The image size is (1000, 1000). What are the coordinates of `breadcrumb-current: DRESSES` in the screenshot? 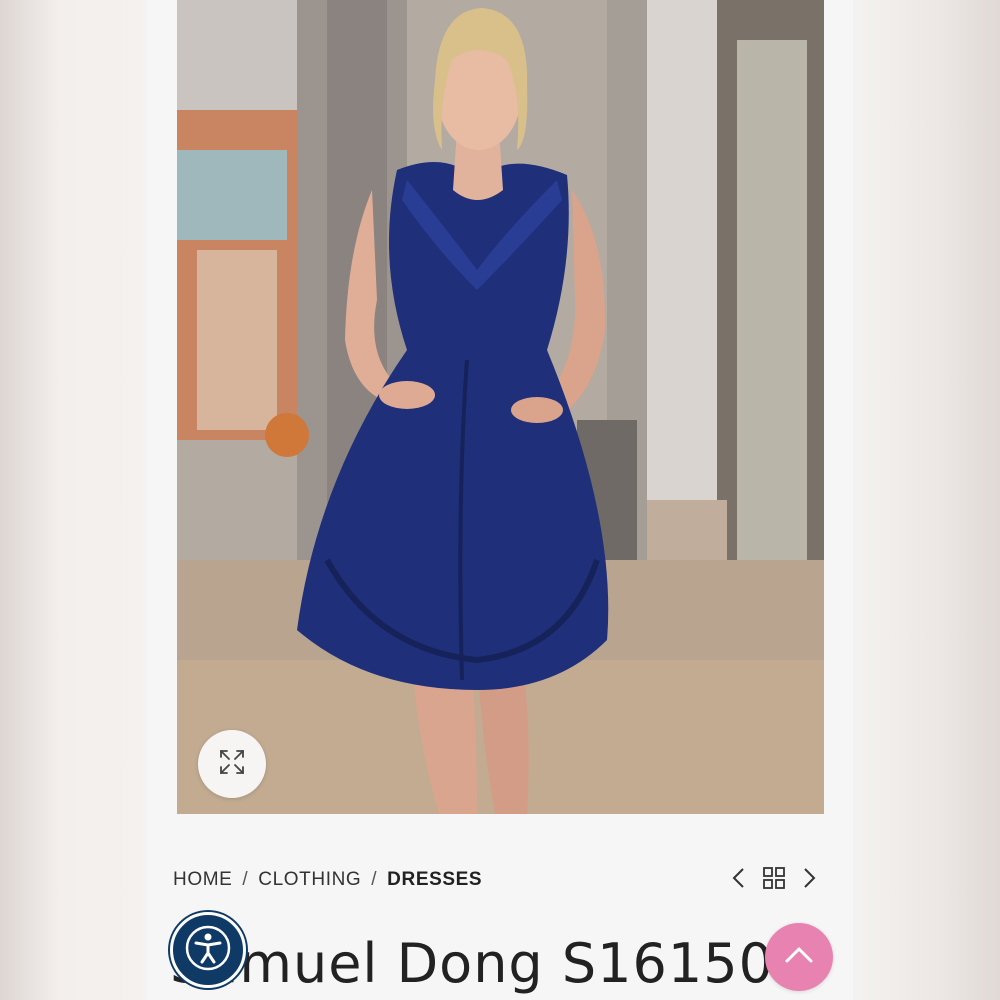 It's located at (435, 879).